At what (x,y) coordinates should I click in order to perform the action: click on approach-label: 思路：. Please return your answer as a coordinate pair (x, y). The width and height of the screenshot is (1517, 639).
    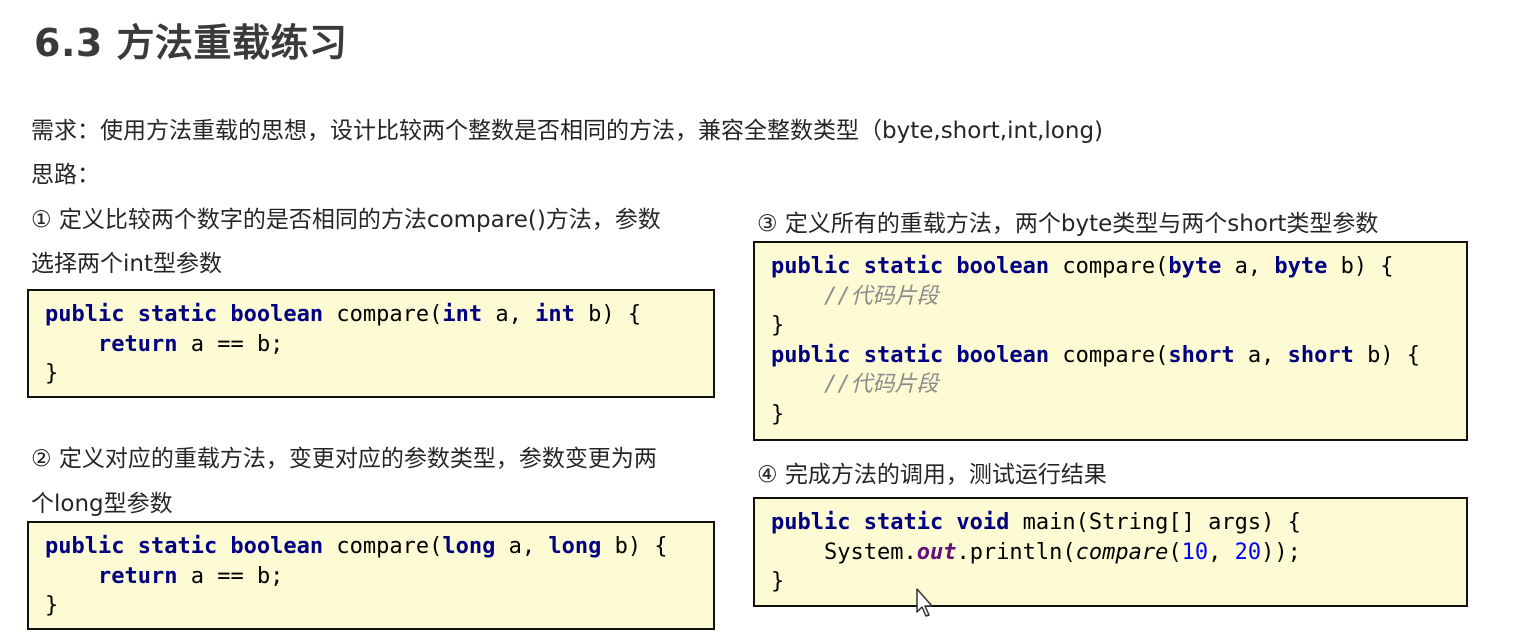
    Looking at the image, I should click on (65, 175).